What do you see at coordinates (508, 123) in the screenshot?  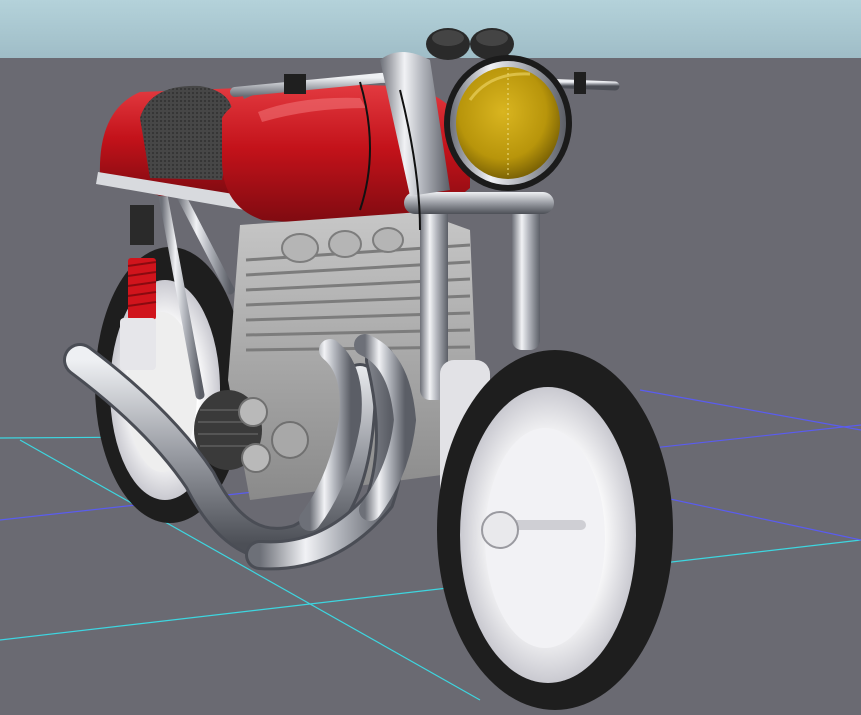 I see `headlight-icon` at bounding box center [508, 123].